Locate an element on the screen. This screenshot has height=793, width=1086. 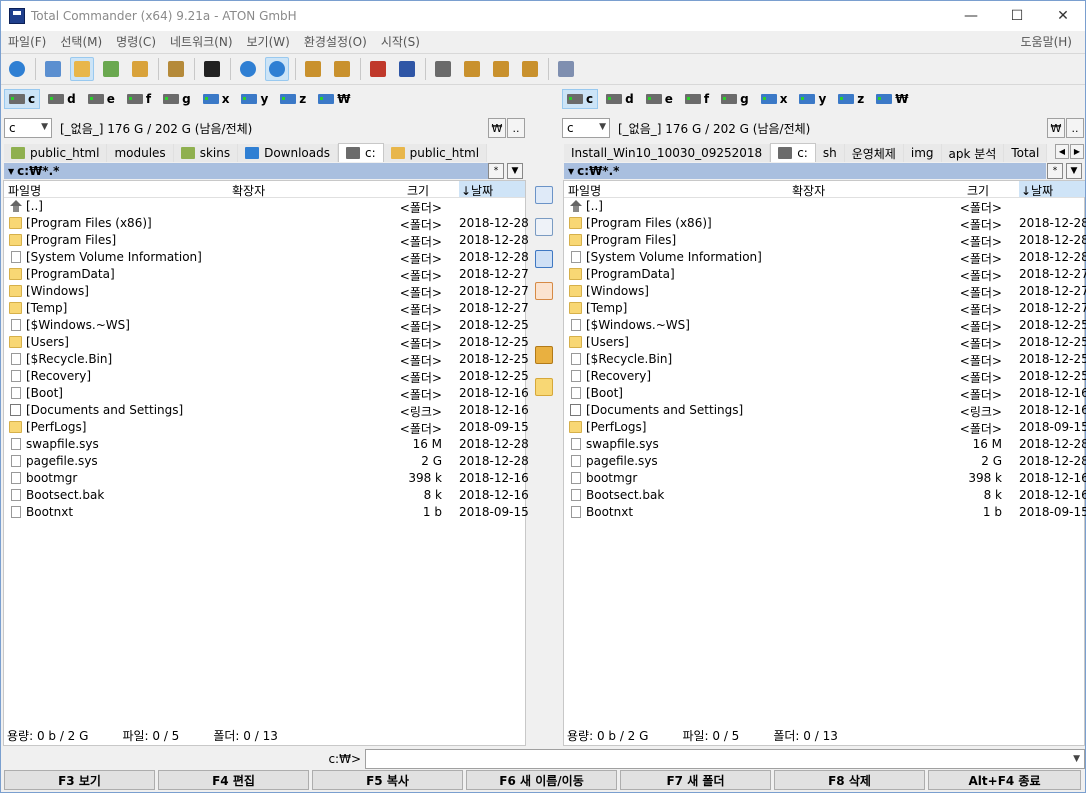
invert-selection-icon is located at coordinates (176, 69).